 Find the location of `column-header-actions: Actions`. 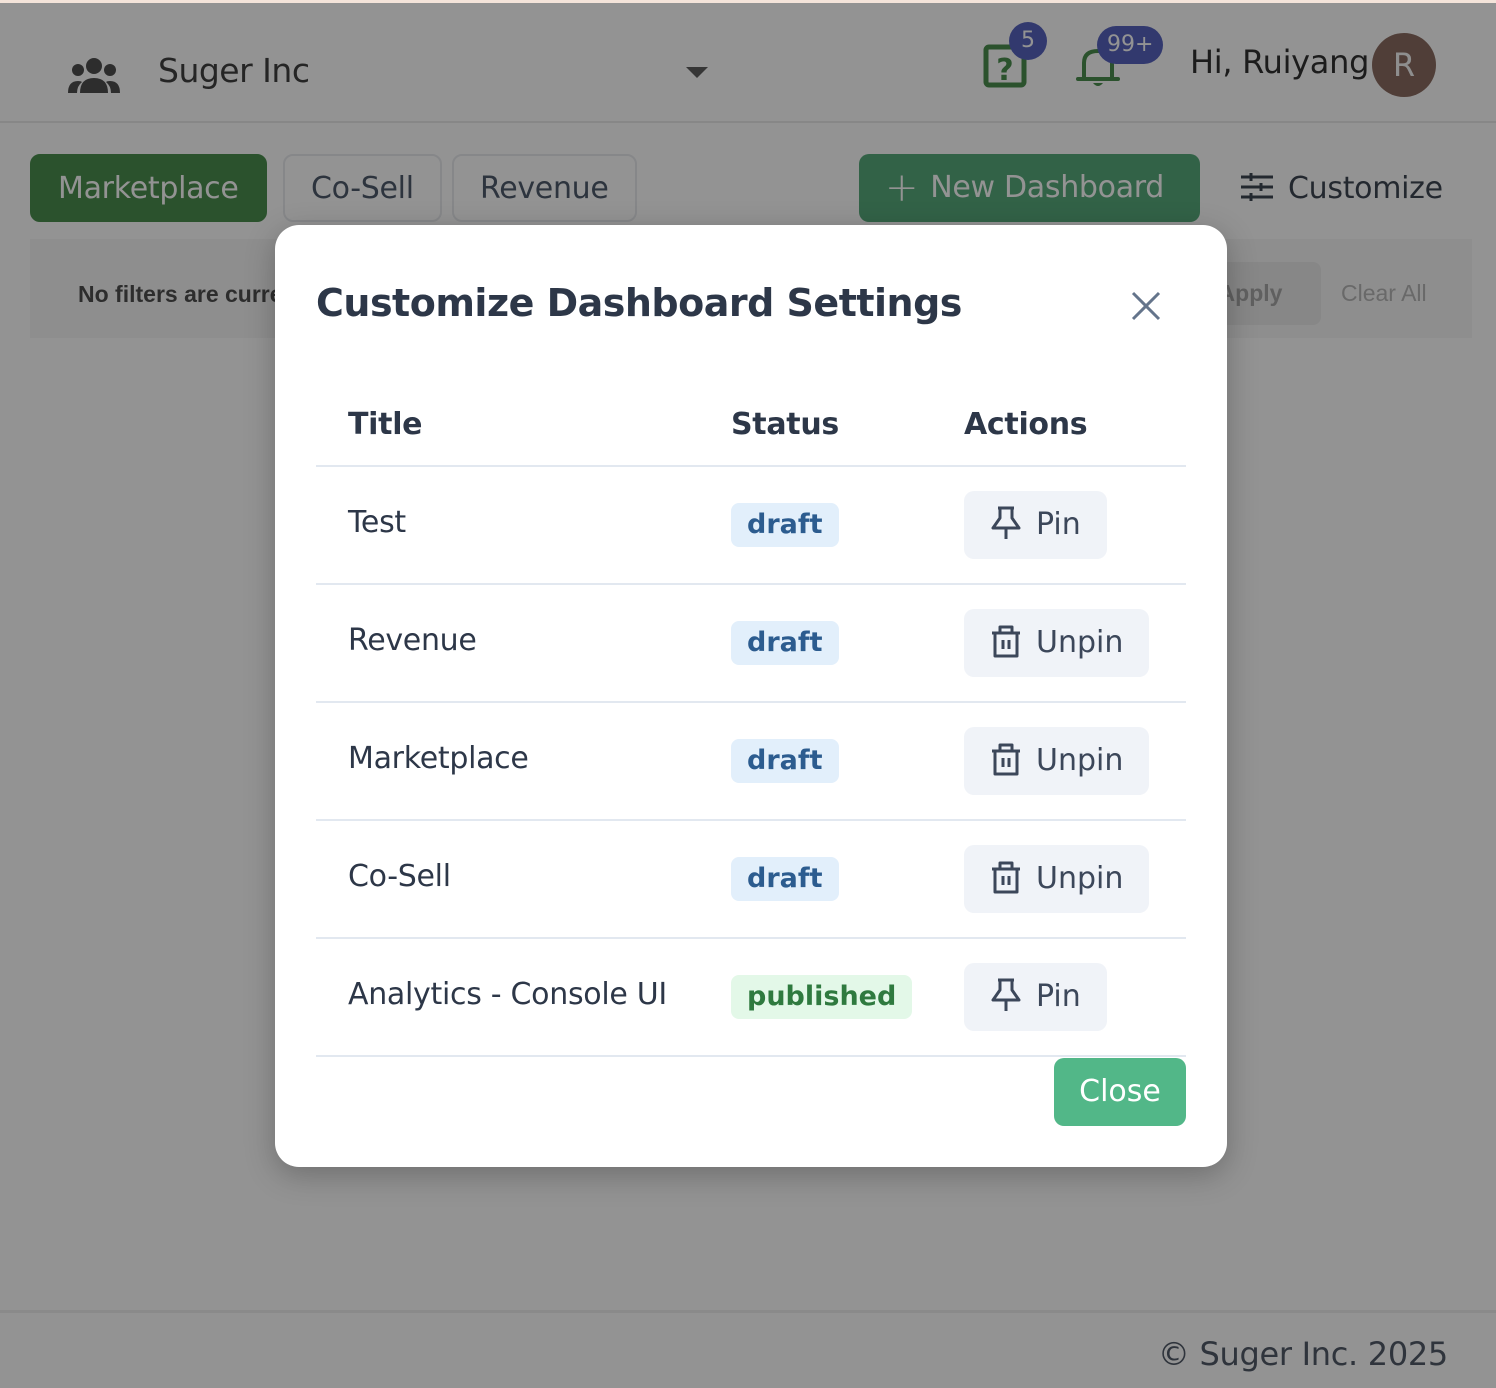

column-header-actions: Actions is located at coordinates (1026, 424).